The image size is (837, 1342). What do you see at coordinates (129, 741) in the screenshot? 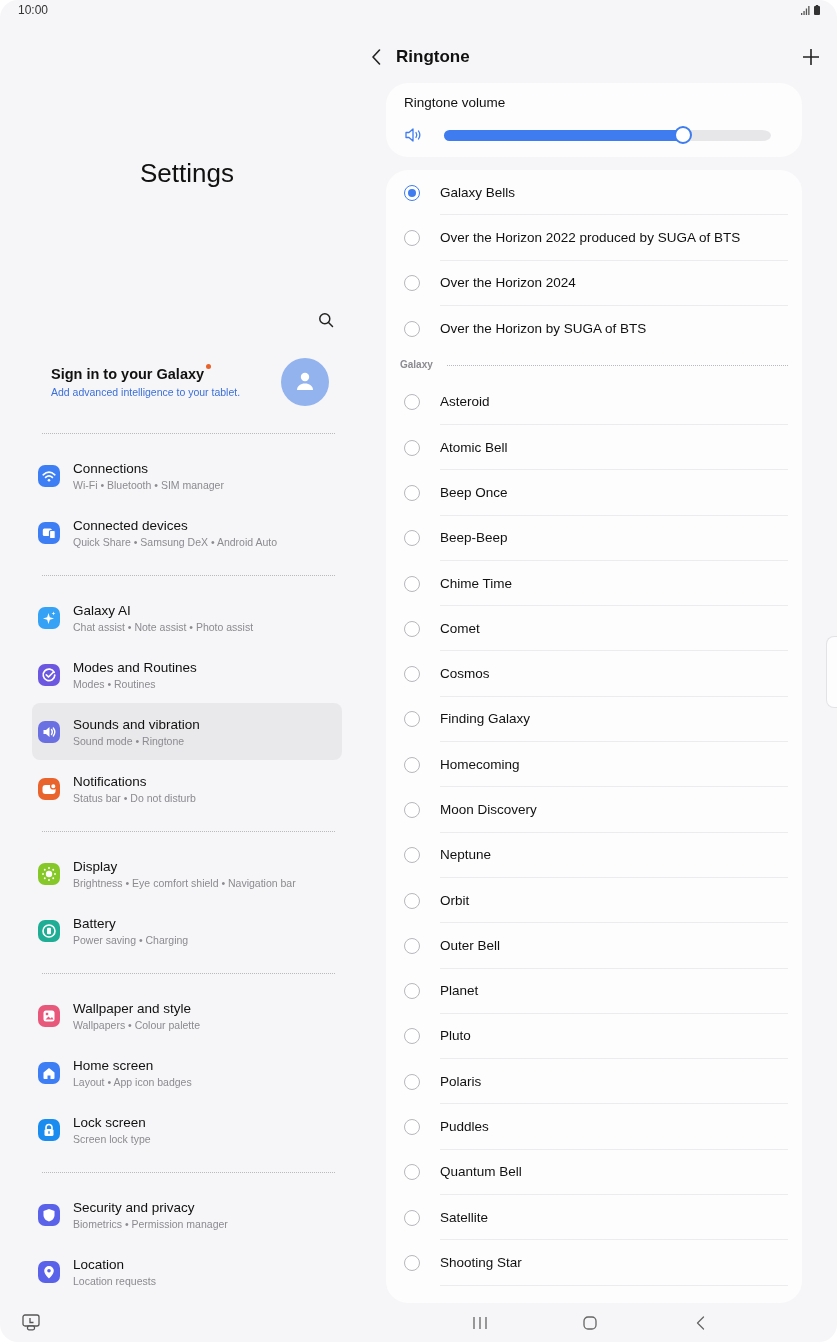
I see `item-subtitle: Sound mode • Ringtone` at bounding box center [129, 741].